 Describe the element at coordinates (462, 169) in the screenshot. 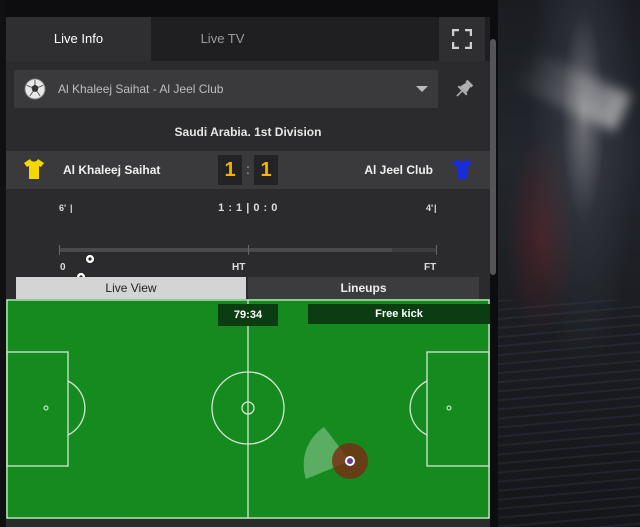

I see `away-shirt-icon` at that location.